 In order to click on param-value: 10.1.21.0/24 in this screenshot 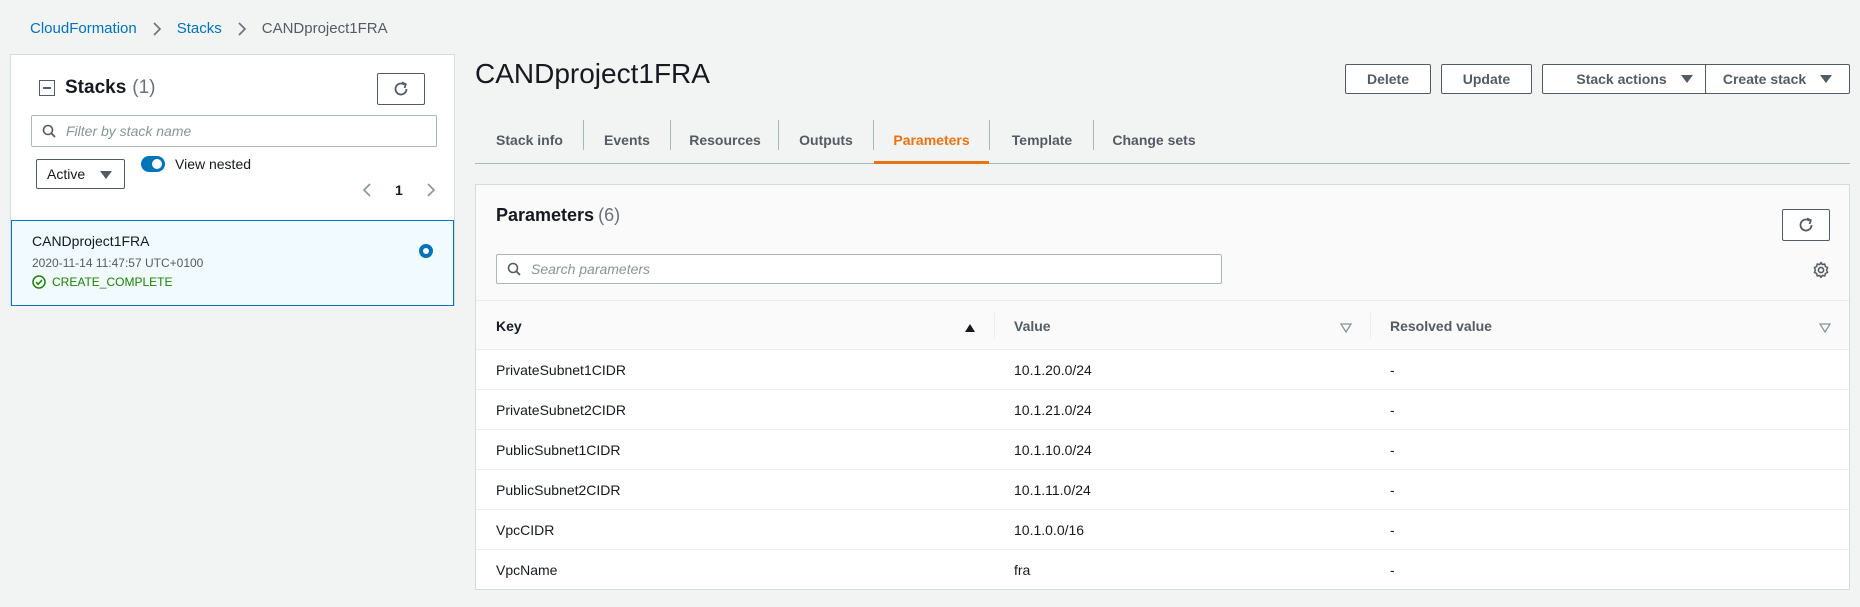, I will do `click(1053, 410)`.